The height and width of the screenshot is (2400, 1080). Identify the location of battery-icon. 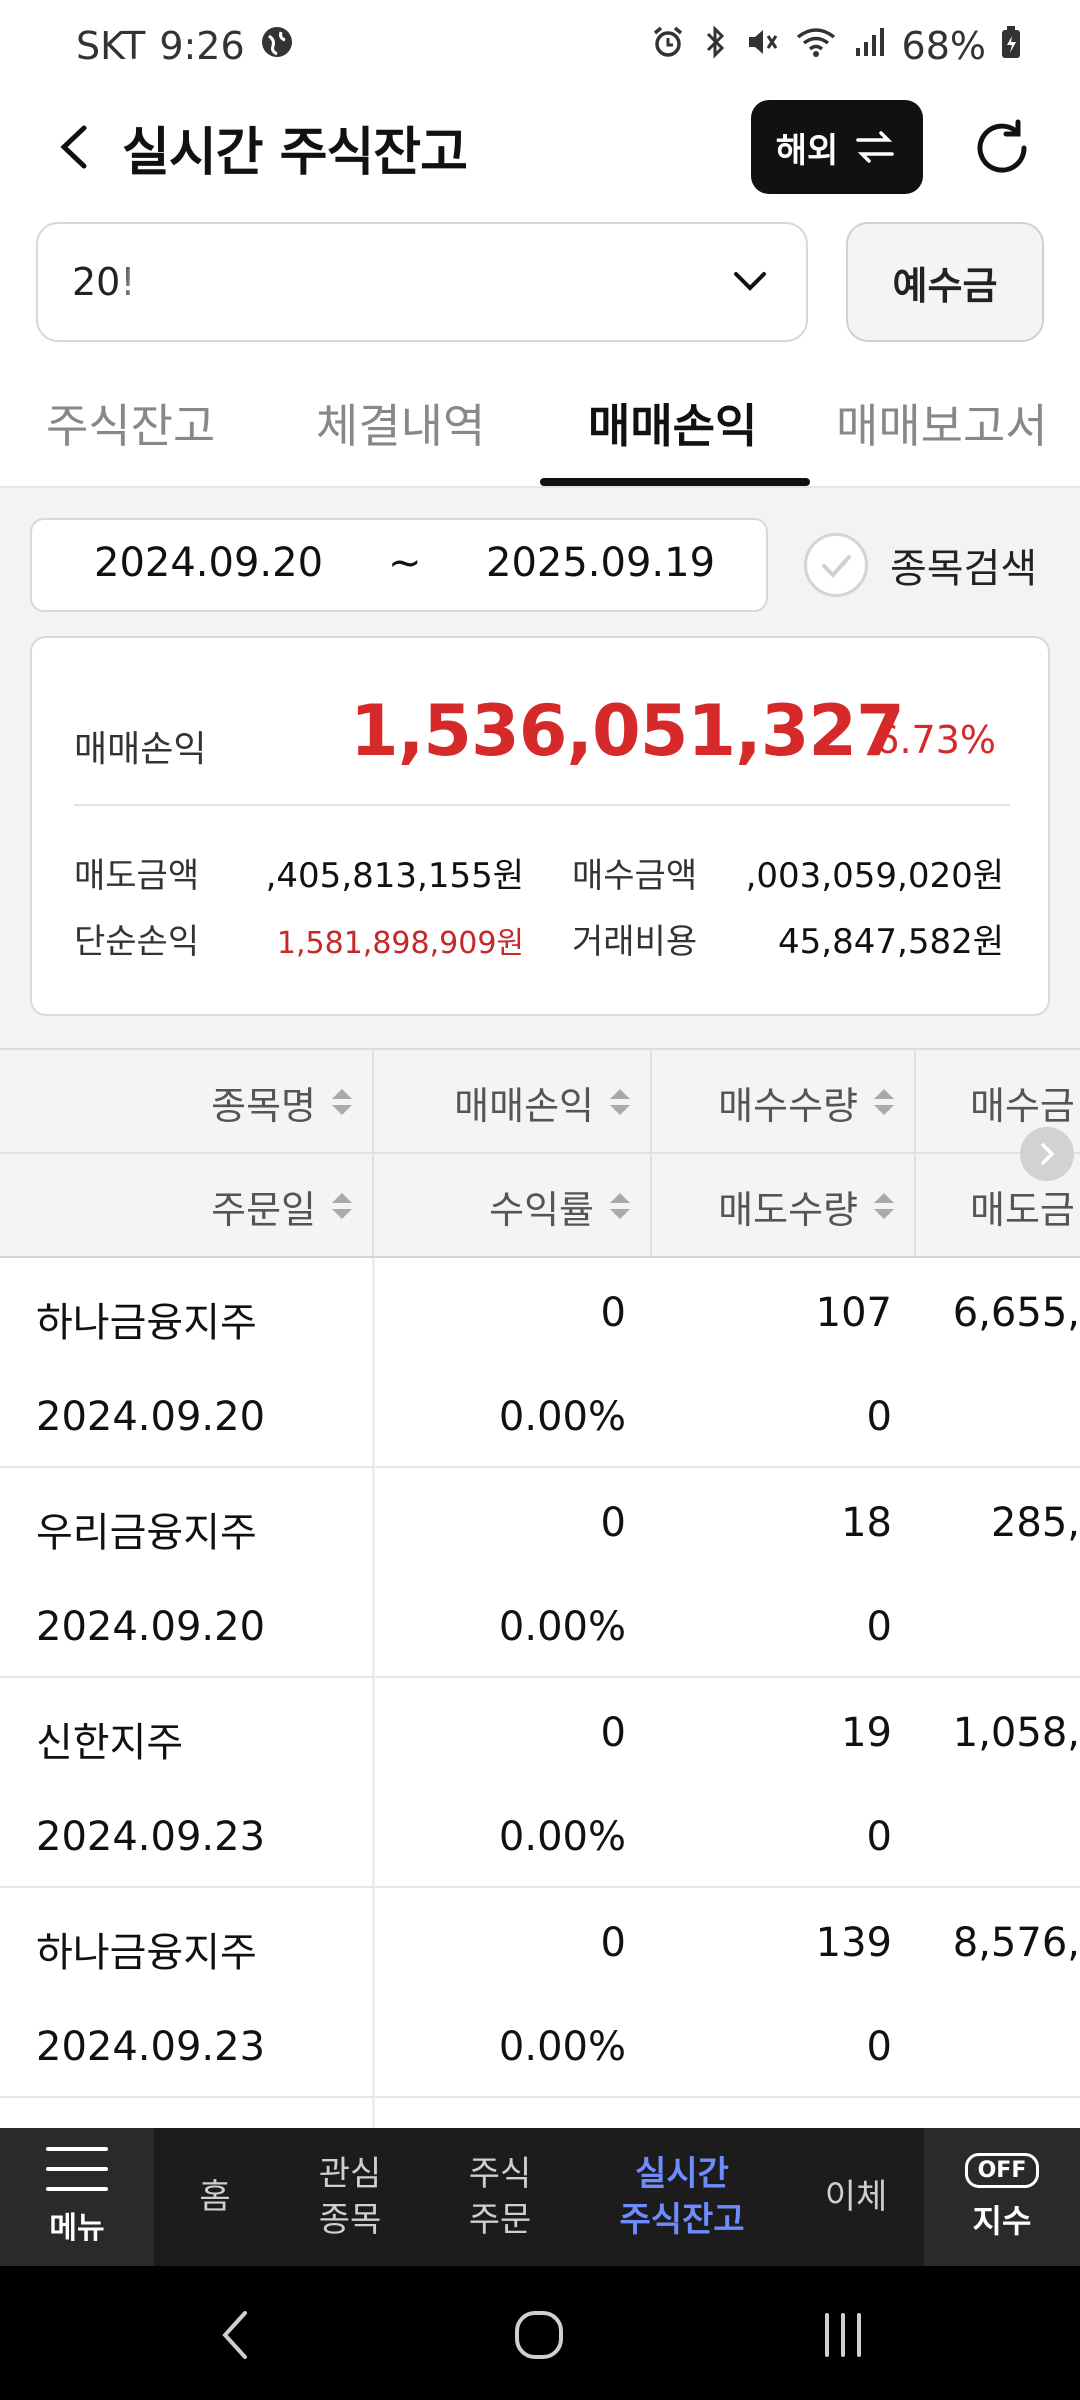
(1011, 46).